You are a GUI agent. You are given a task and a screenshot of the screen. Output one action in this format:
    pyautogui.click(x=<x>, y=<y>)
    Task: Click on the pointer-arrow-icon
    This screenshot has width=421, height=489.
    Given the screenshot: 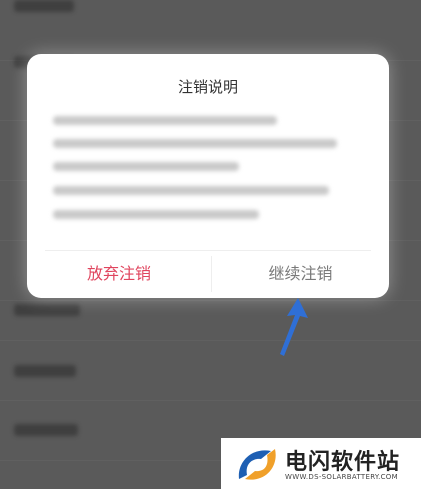 What is the action you would take?
    pyautogui.click(x=295, y=330)
    